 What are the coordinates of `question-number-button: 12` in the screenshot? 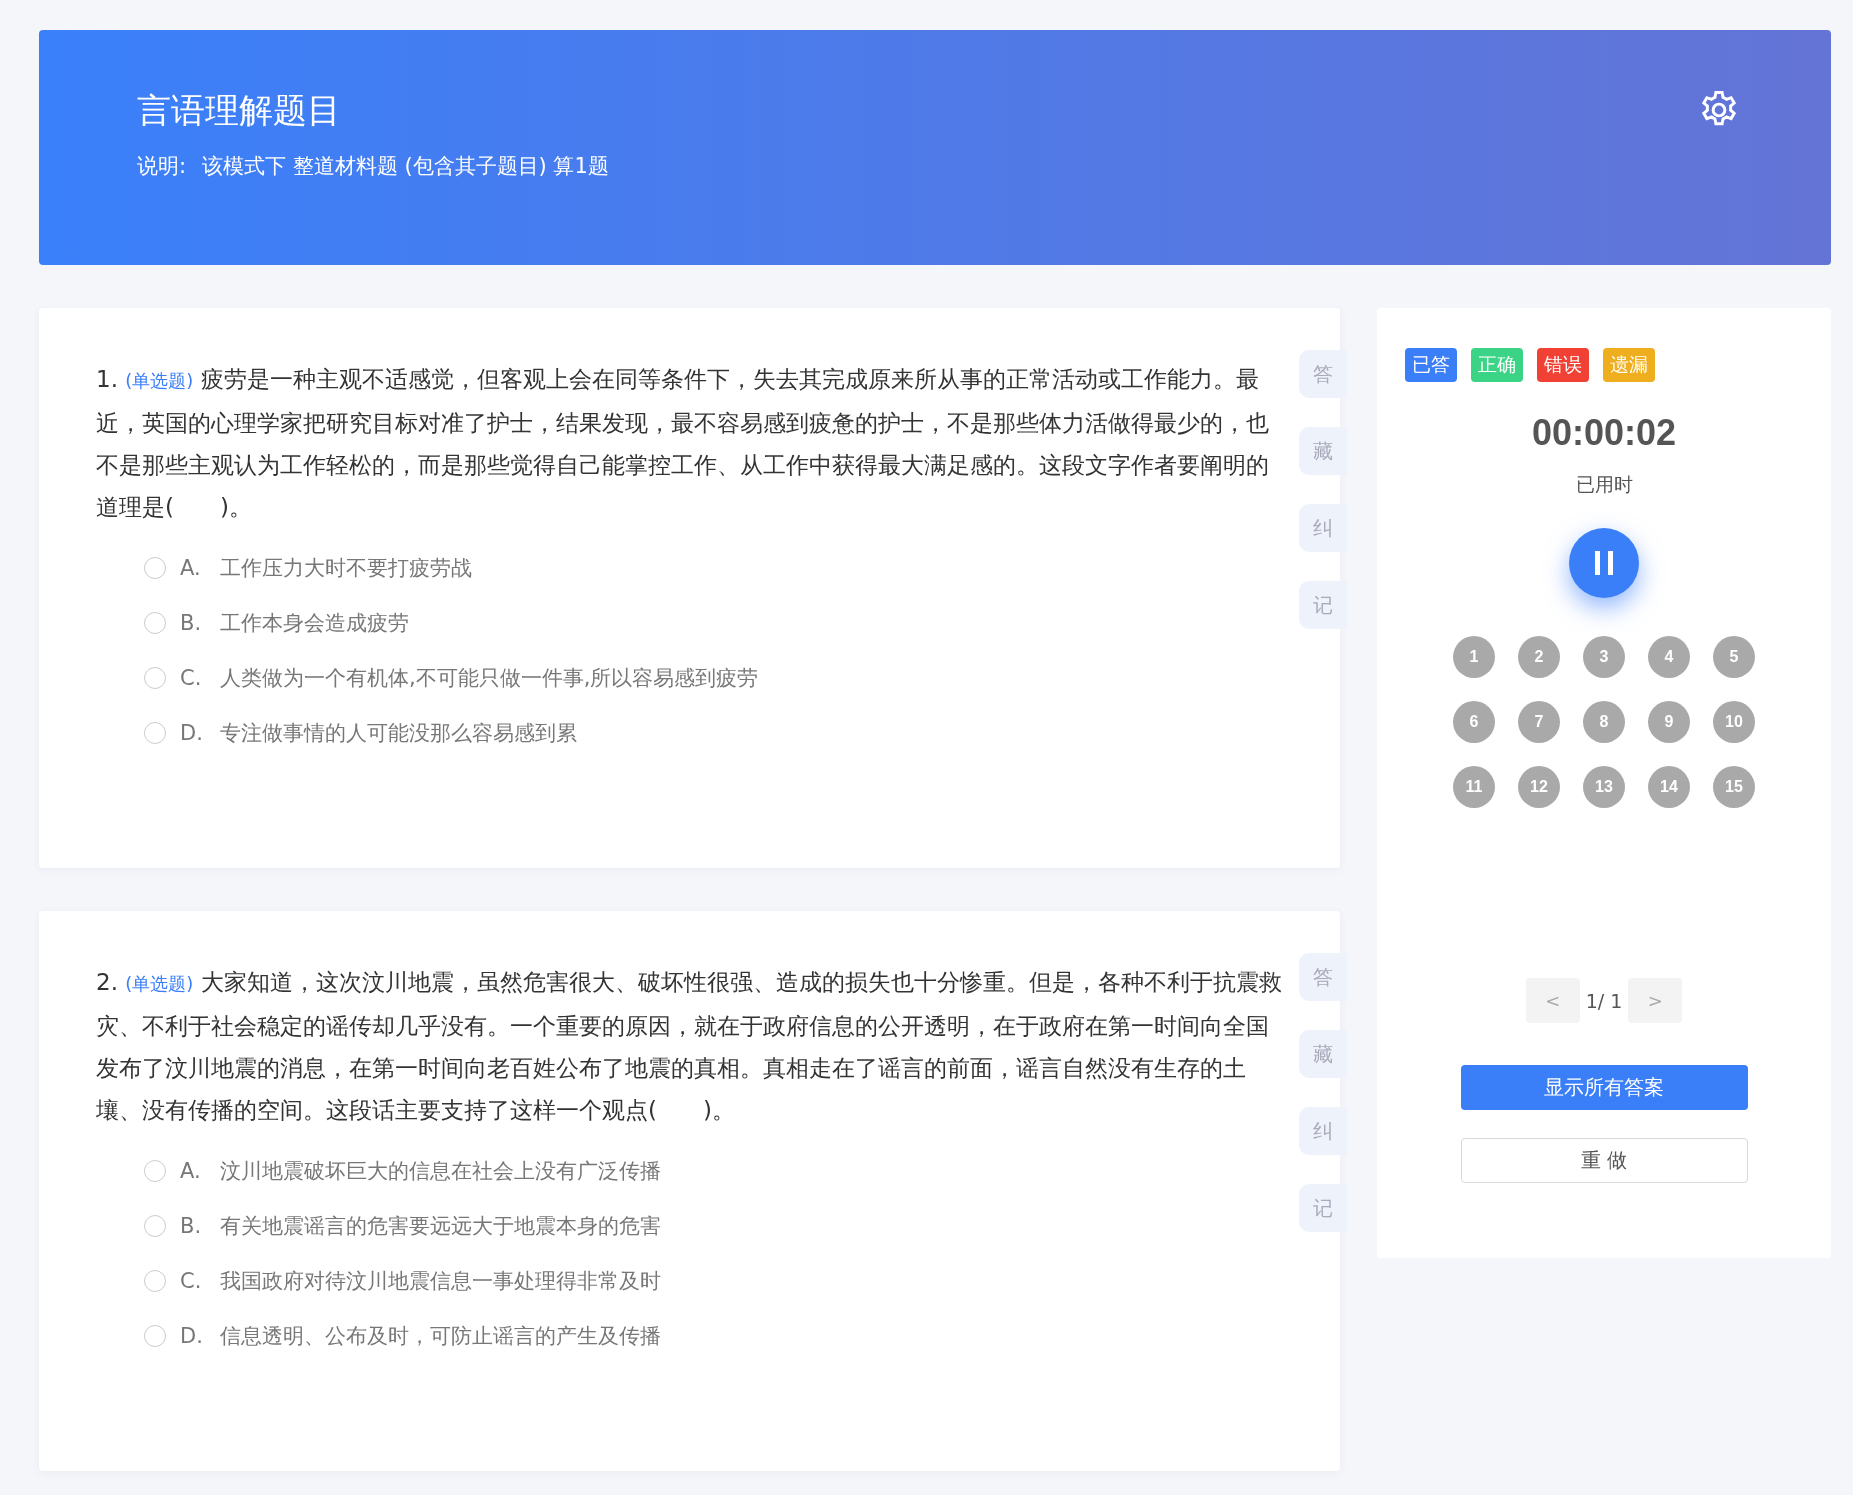 It's located at (1539, 787).